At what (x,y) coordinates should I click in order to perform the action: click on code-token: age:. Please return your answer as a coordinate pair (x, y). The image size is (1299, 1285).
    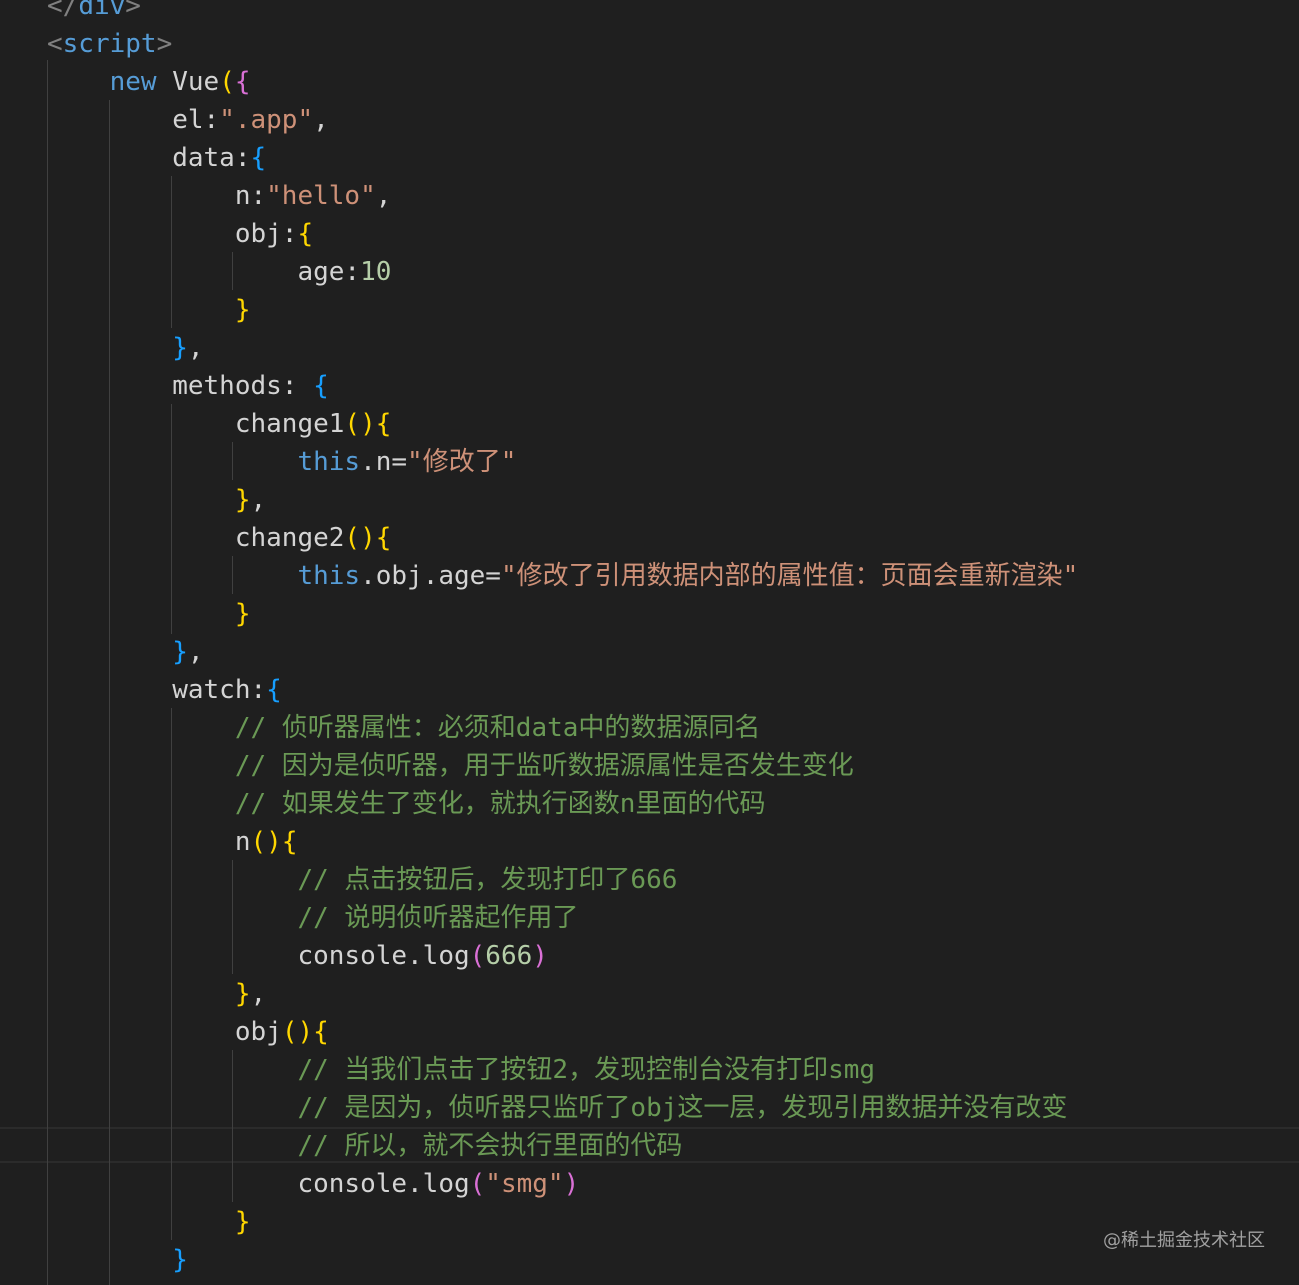
    Looking at the image, I should click on (204, 272).